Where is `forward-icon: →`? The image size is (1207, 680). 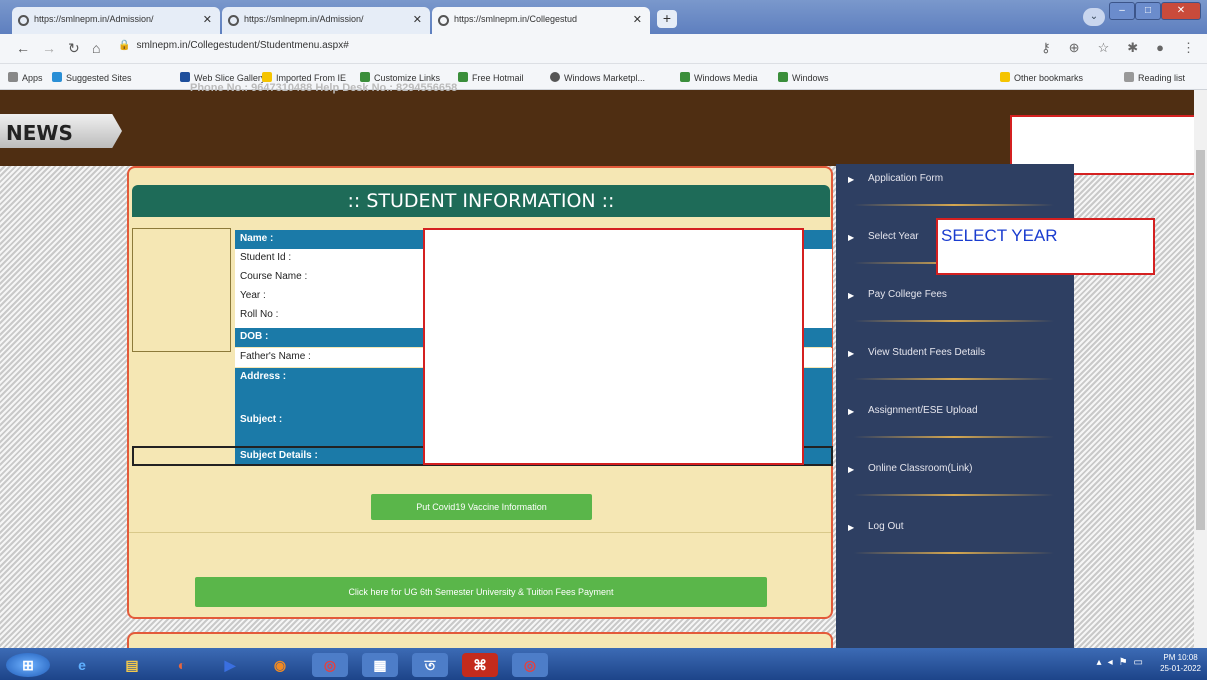
forward-icon: → is located at coordinates (49, 48).